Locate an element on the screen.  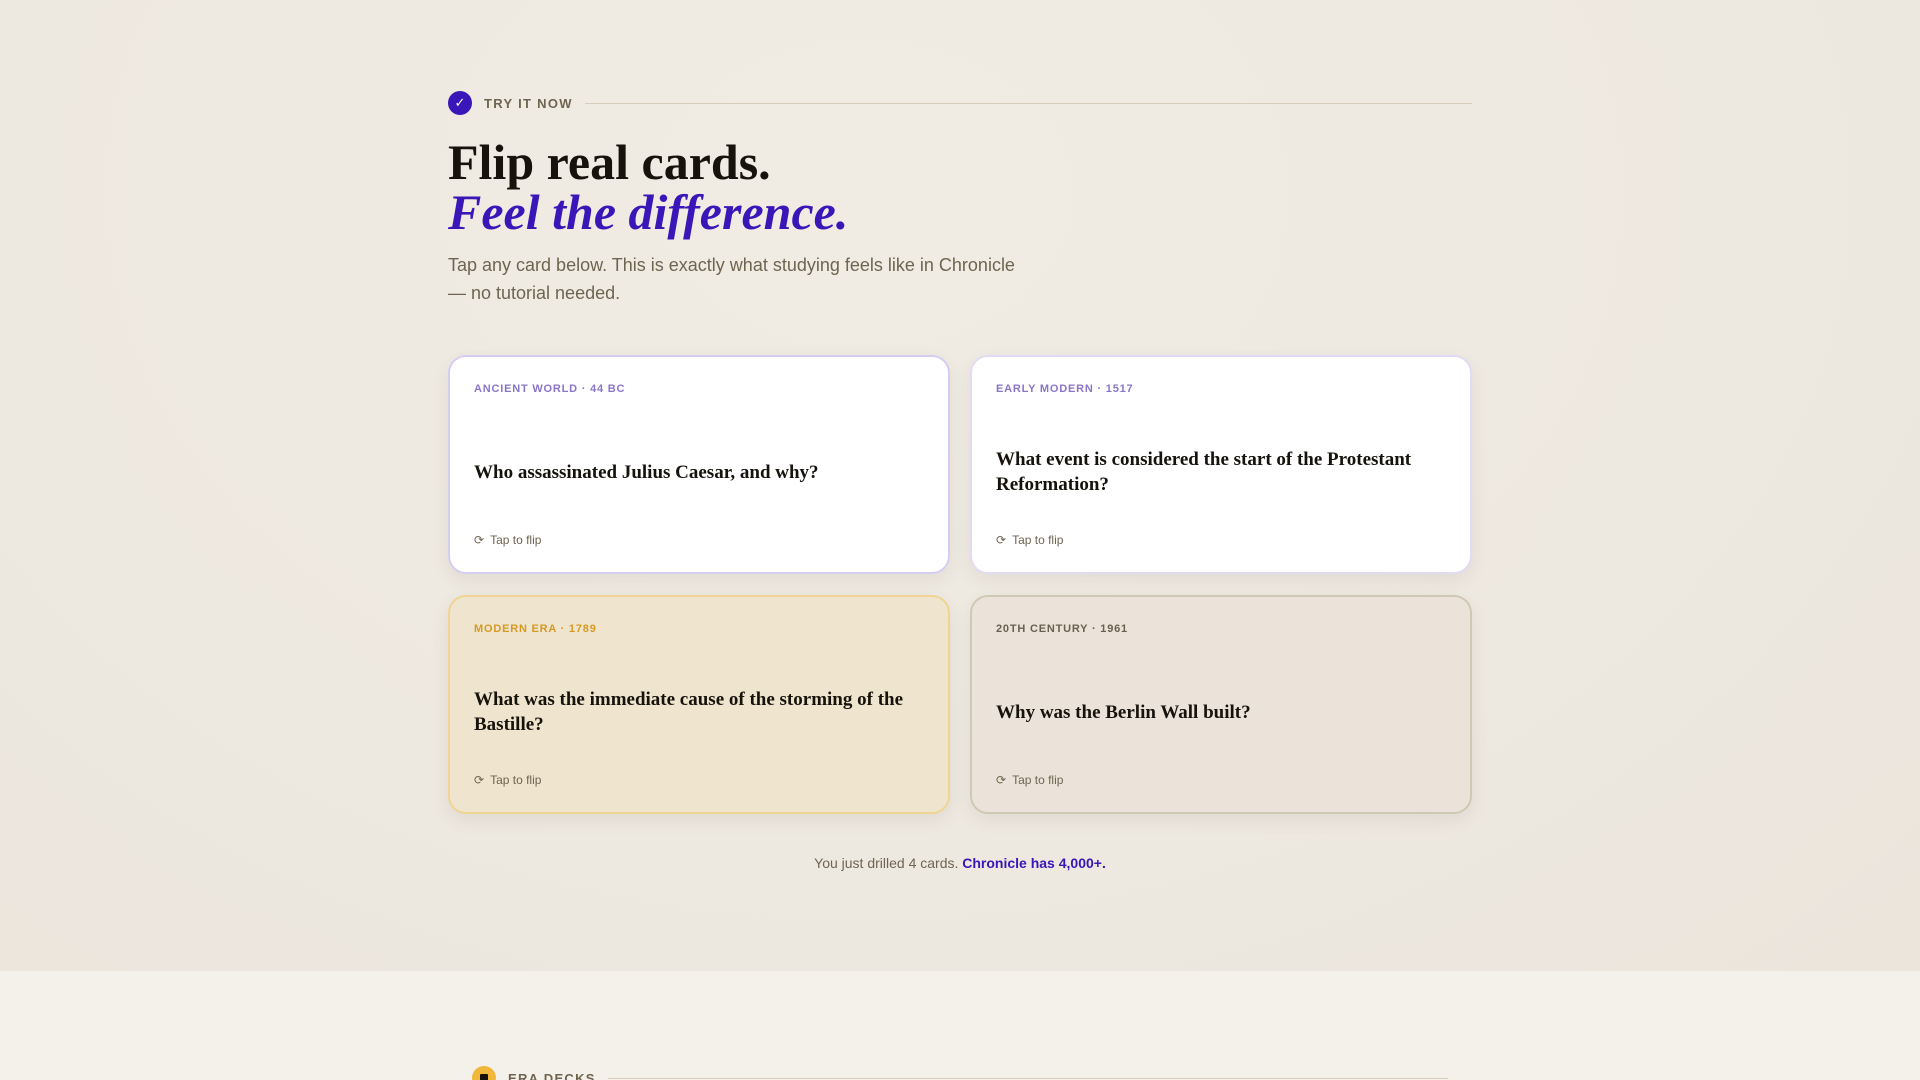
check-icon: ✓ is located at coordinates (460, 103).